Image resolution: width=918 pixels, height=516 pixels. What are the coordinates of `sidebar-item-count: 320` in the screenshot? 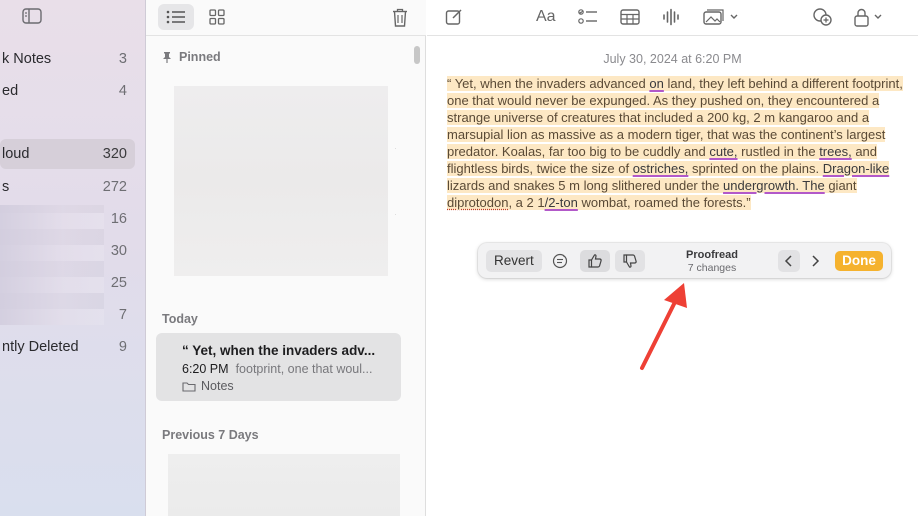 It's located at (114, 154).